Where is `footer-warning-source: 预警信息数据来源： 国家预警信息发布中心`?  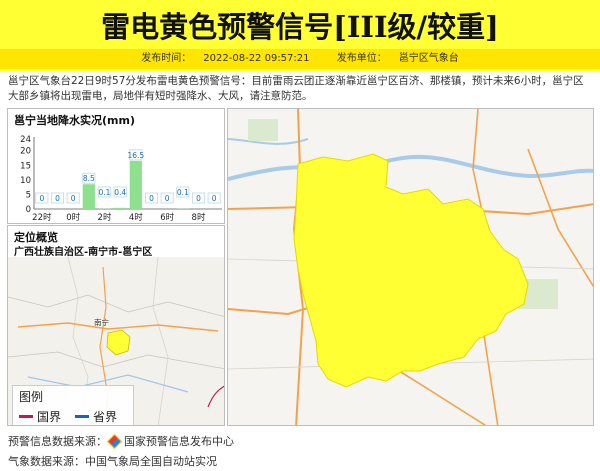
footer-warning-source: 预警信息数据来源： 国家预警信息发布中心 is located at coordinates (121, 441).